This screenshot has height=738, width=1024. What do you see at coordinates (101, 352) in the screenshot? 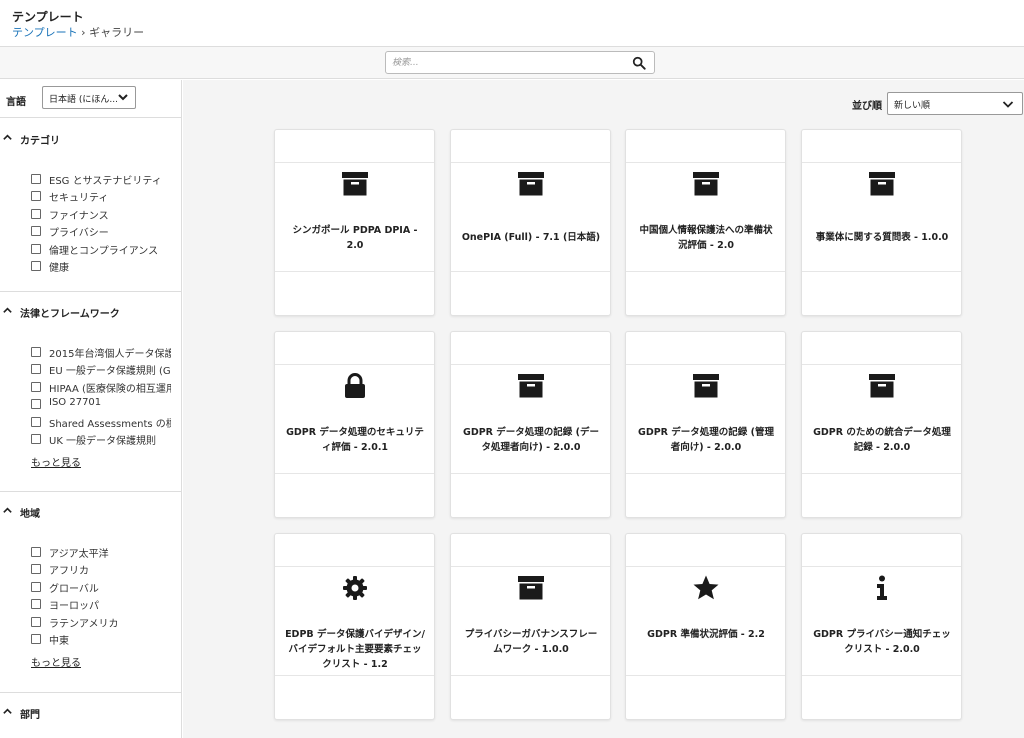
I see `filter-option: 2015年台湾個人データ保護` at bounding box center [101, 352].